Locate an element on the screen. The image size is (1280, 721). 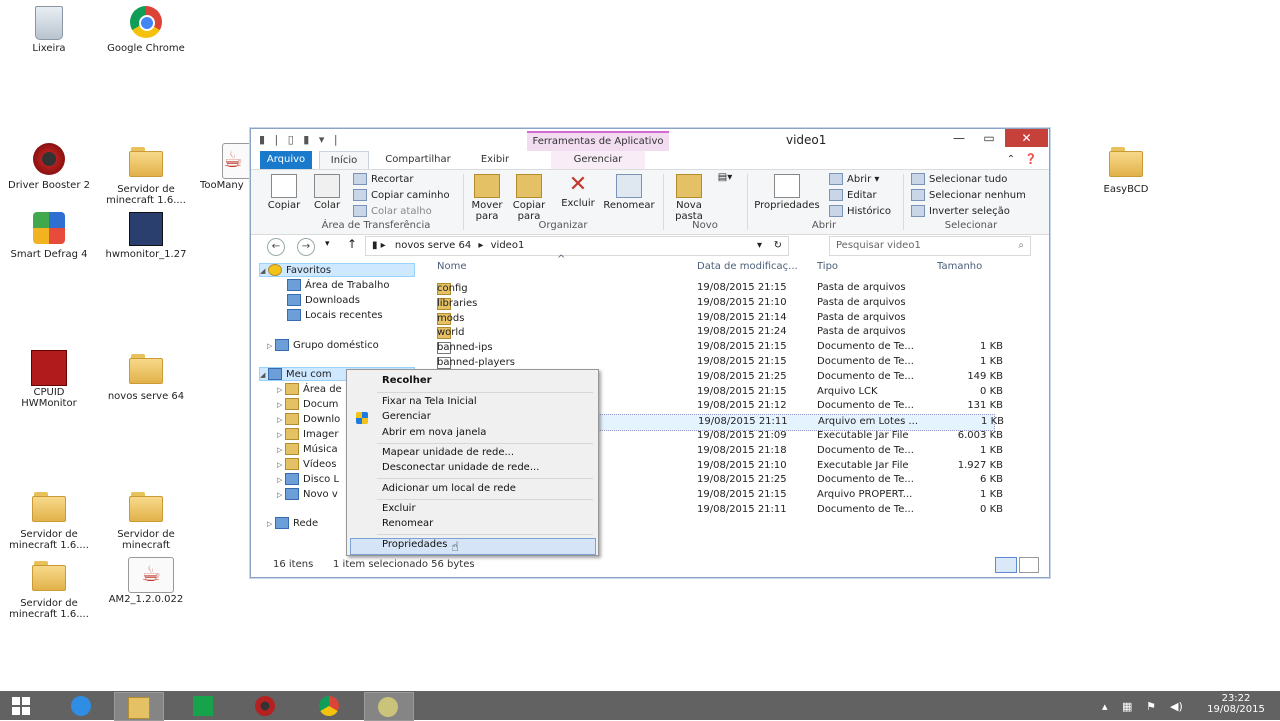
tab-arquivo: Arquivo is located at coordinates (286, 160).